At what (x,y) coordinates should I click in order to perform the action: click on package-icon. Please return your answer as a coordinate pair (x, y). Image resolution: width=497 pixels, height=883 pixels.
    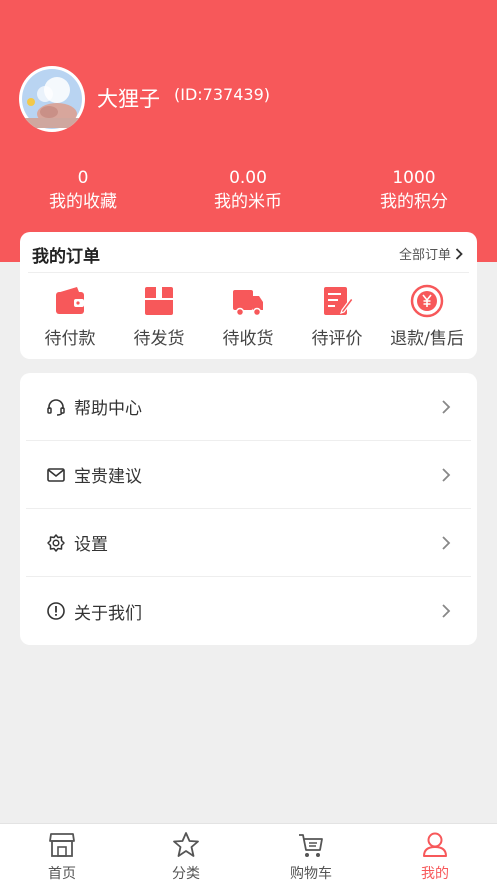
    Looking at the image, I should click on (159, 301).